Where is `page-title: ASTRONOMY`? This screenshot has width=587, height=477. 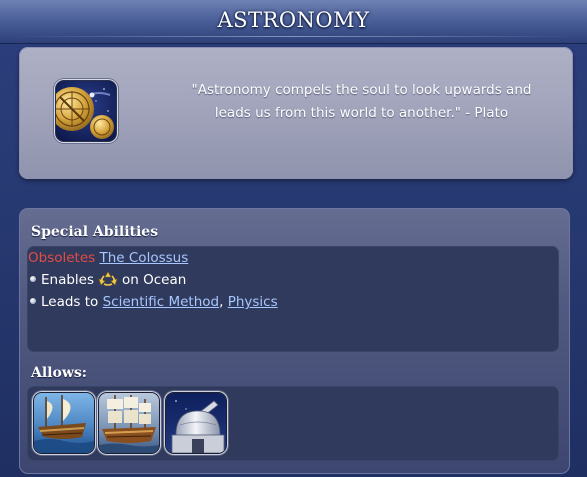 page-title: ASTRONOMY is located at coordinates (293, 20).